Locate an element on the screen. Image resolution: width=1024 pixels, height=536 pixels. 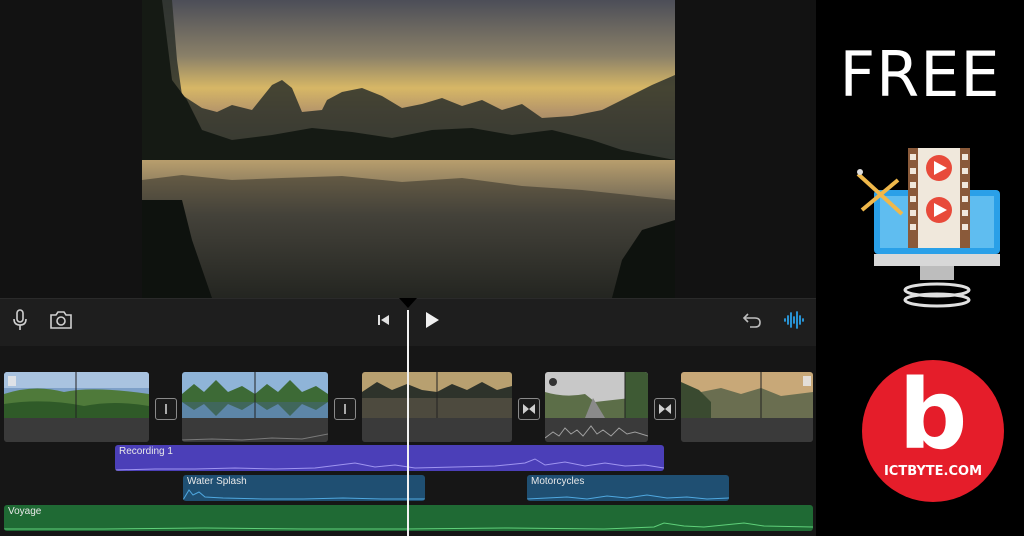
audio-track-recording: Recording 1 is located at coordinates (389, 458).